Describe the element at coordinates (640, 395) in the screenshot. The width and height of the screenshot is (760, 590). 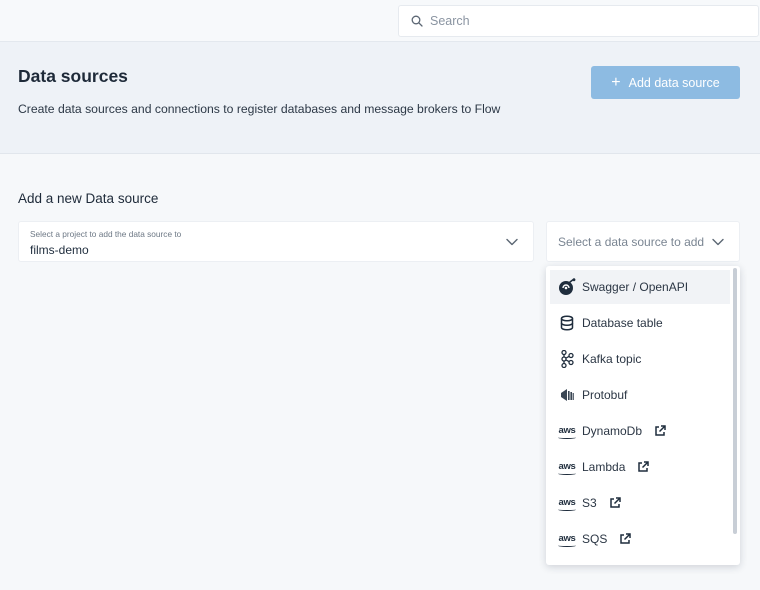
I see `dropdown-item-protobuf: Protobuf` at that location.